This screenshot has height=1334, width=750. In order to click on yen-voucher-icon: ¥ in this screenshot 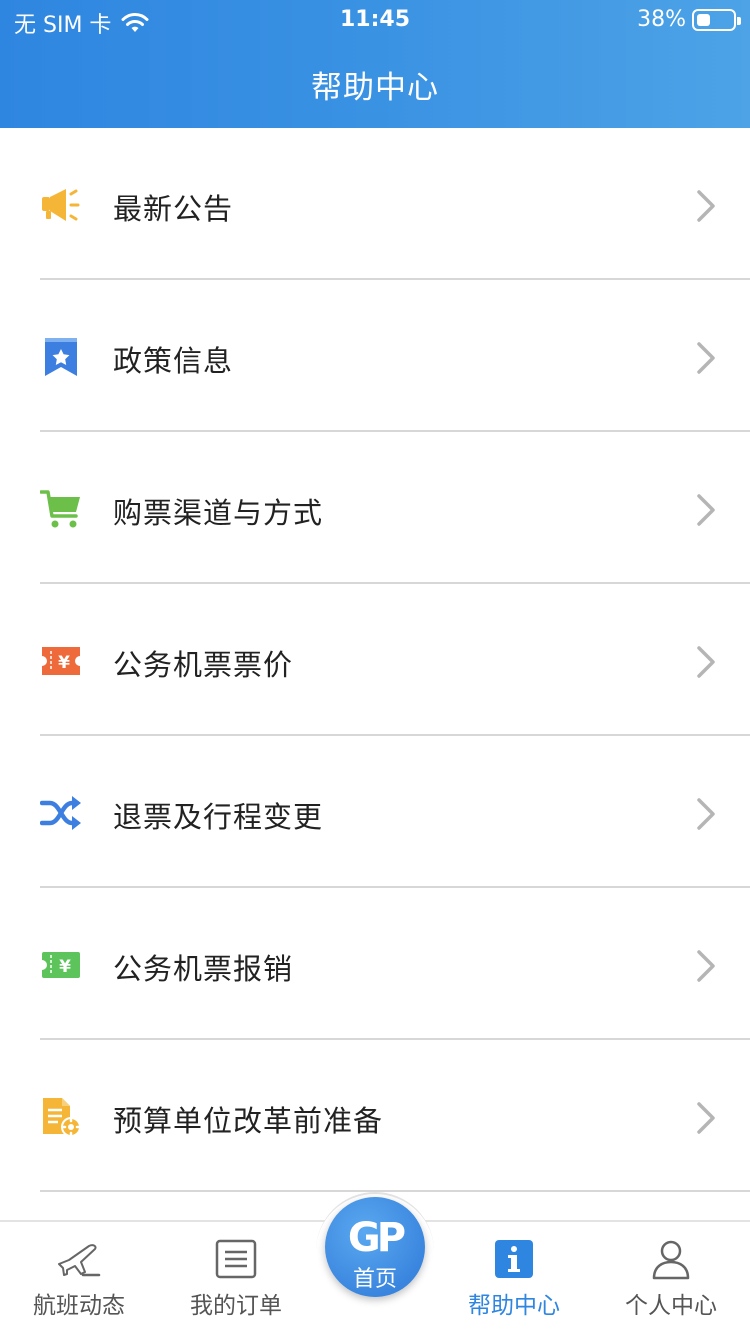, I will do `click(61, 965)`.